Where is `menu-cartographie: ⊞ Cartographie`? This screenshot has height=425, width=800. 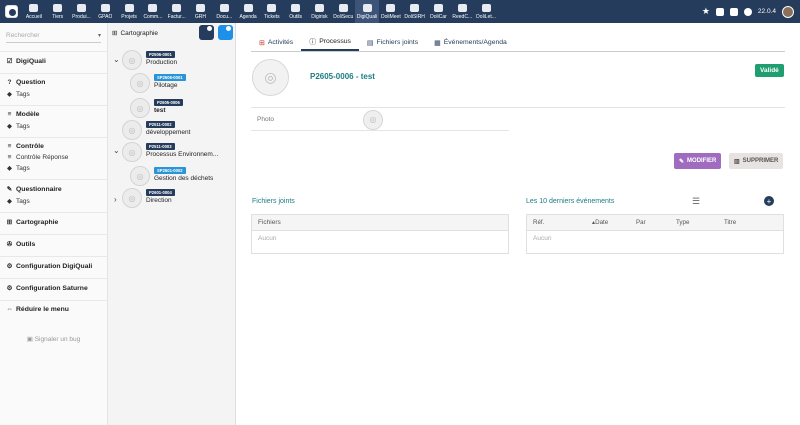
menu-cartographie: ⊞ Cartographie is located at coordinates (53, 222).